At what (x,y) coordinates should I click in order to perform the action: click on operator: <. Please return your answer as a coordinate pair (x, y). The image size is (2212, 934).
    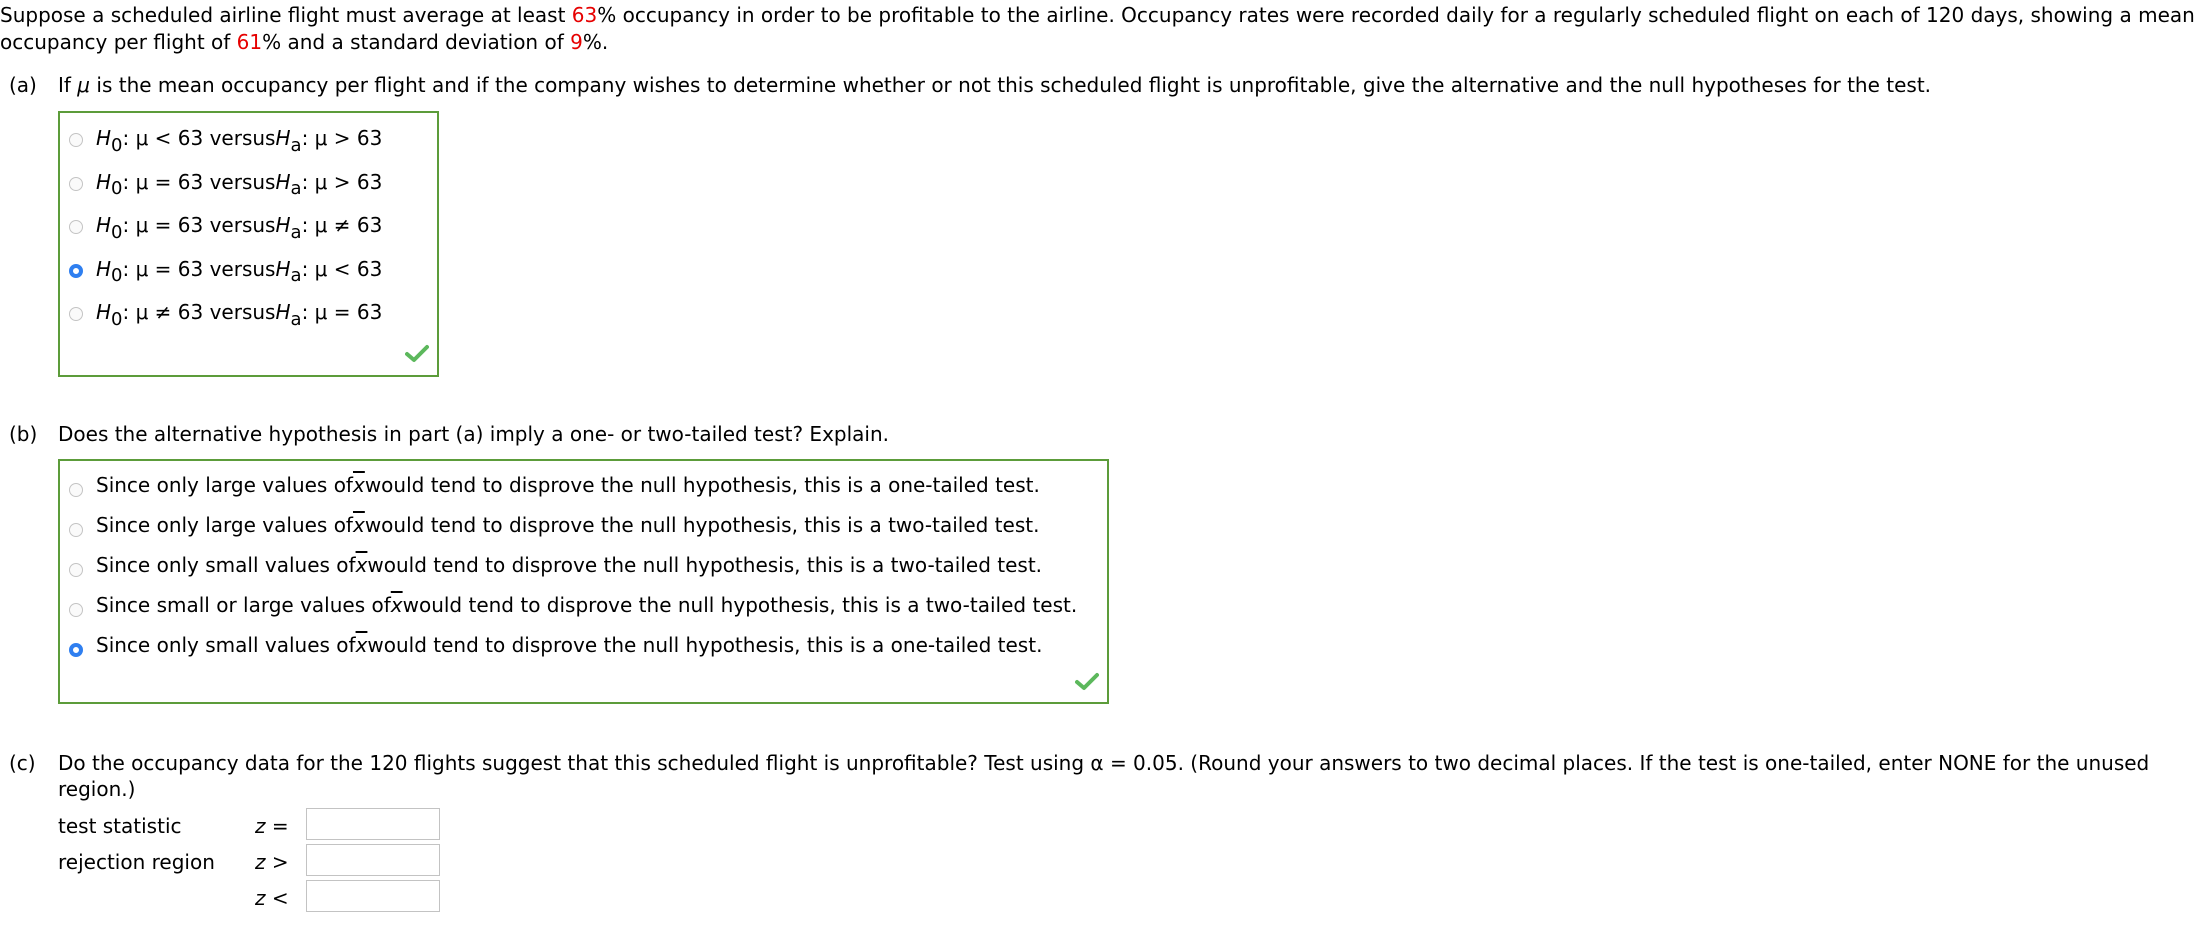
    Looking at the image, I should click on (280, 898).